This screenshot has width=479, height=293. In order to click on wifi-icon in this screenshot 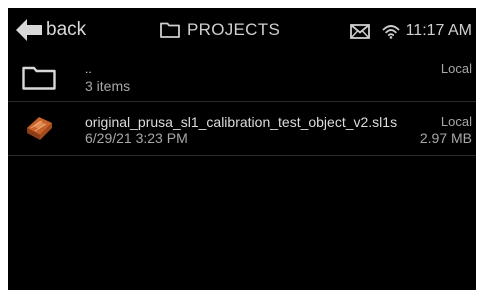, I will do `click(391, 31)`.